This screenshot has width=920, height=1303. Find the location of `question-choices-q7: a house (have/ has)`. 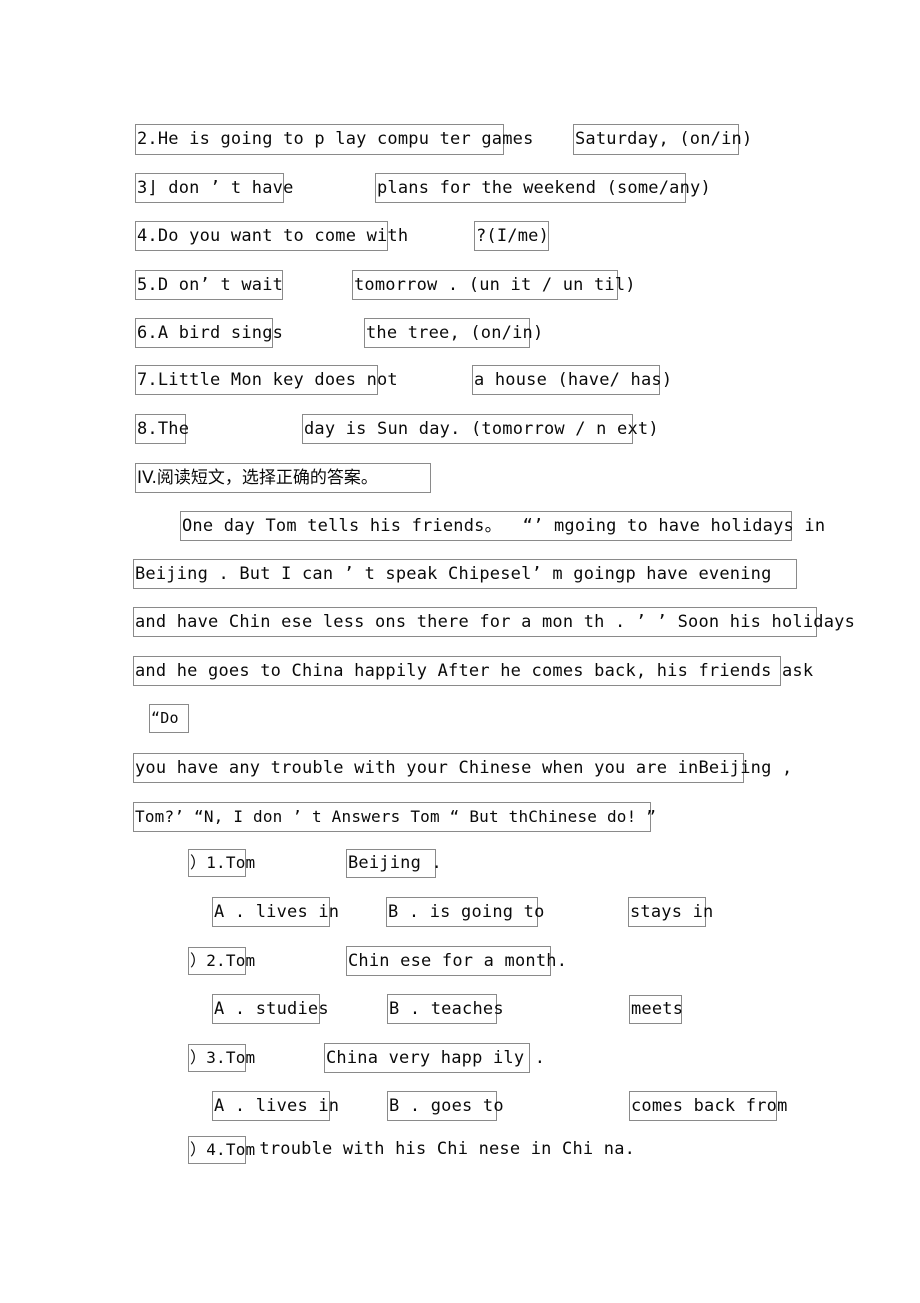

question-choices-q7: a house (have/ has) is located at coordinates (572, 380).